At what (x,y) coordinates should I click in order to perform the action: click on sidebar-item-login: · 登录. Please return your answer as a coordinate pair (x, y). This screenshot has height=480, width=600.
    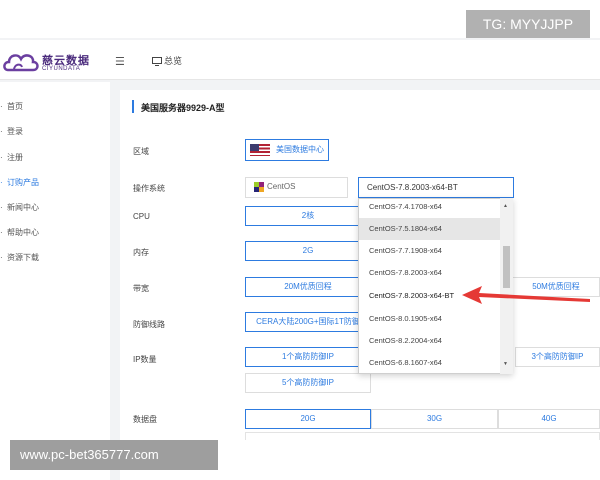
    Looking at the image, I should click on (55, 132).